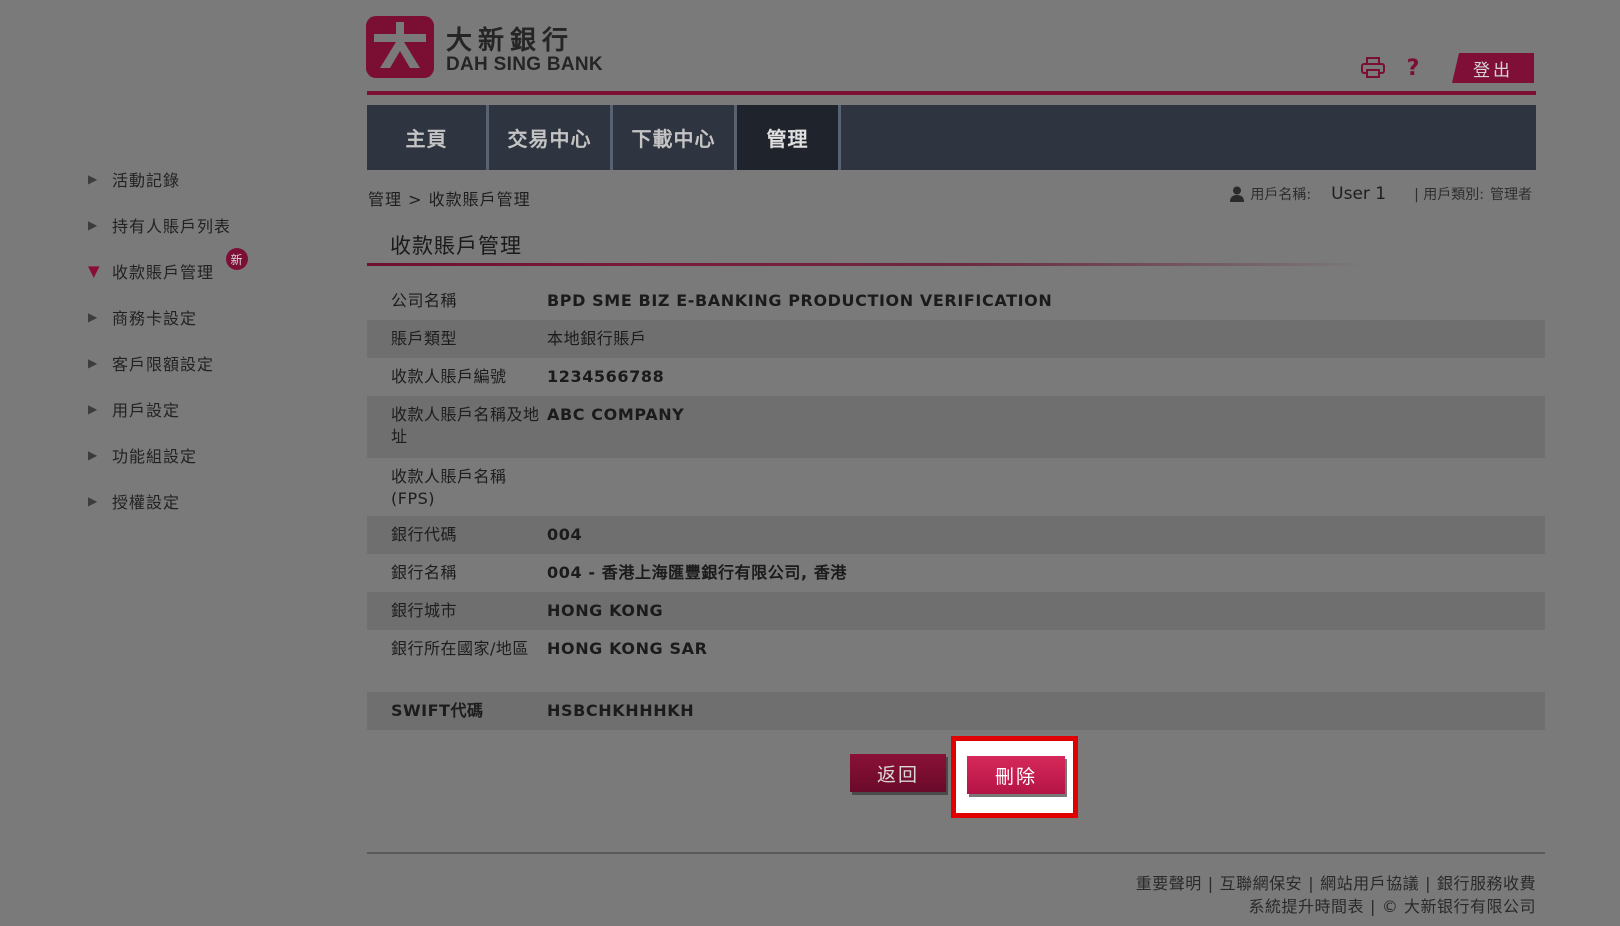  I want to click on detail-value: ABC COMPANY, so click(616, 414).